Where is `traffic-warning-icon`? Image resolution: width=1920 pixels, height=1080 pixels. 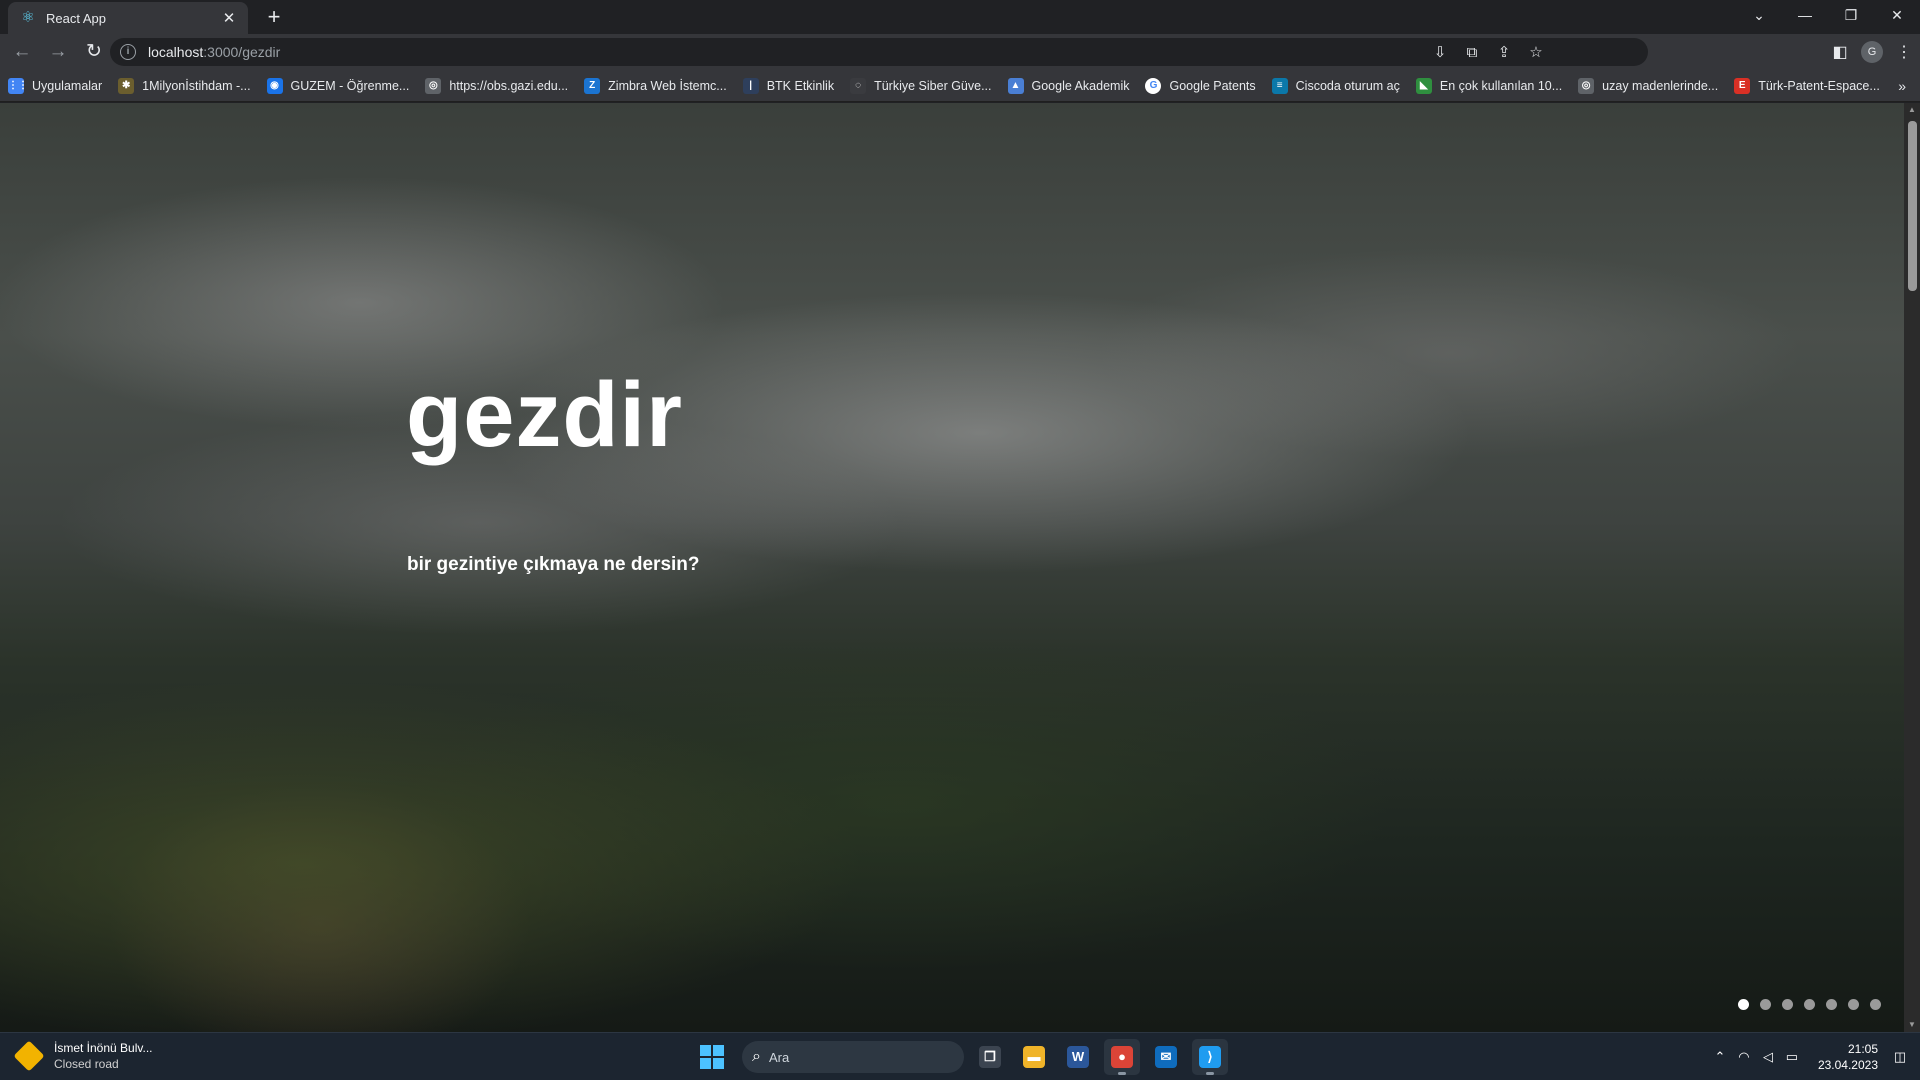
traffic-warning-icon is located at coordinates (29, 1056).